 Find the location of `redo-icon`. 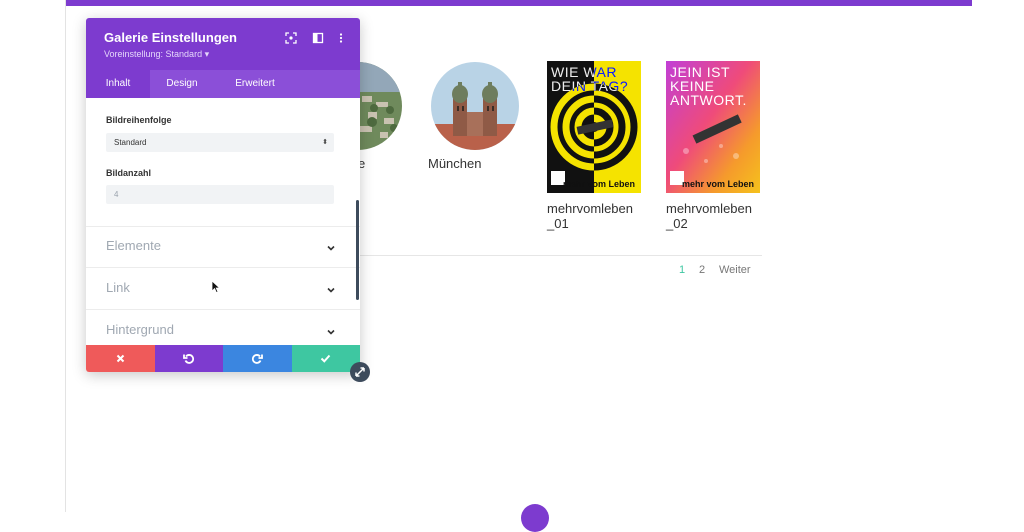

redo-icon is located at coordinates (257, 359).